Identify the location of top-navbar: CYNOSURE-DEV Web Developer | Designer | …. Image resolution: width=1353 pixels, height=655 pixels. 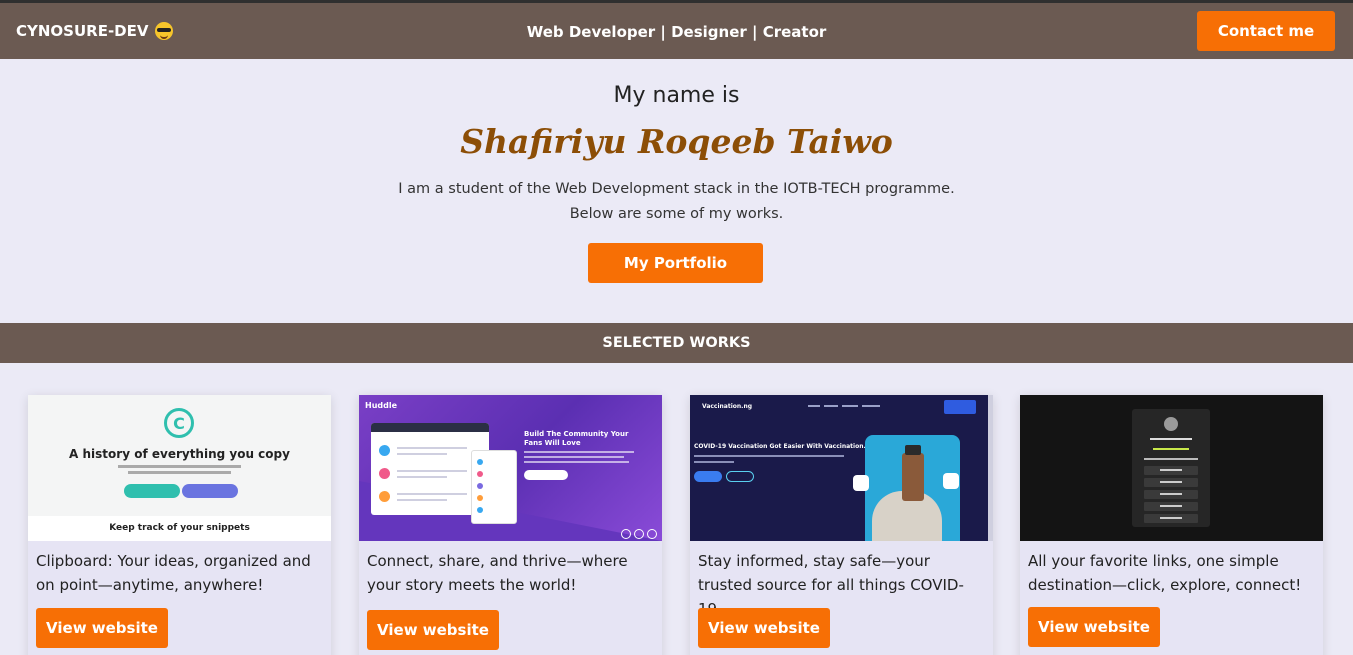
(676, 29).